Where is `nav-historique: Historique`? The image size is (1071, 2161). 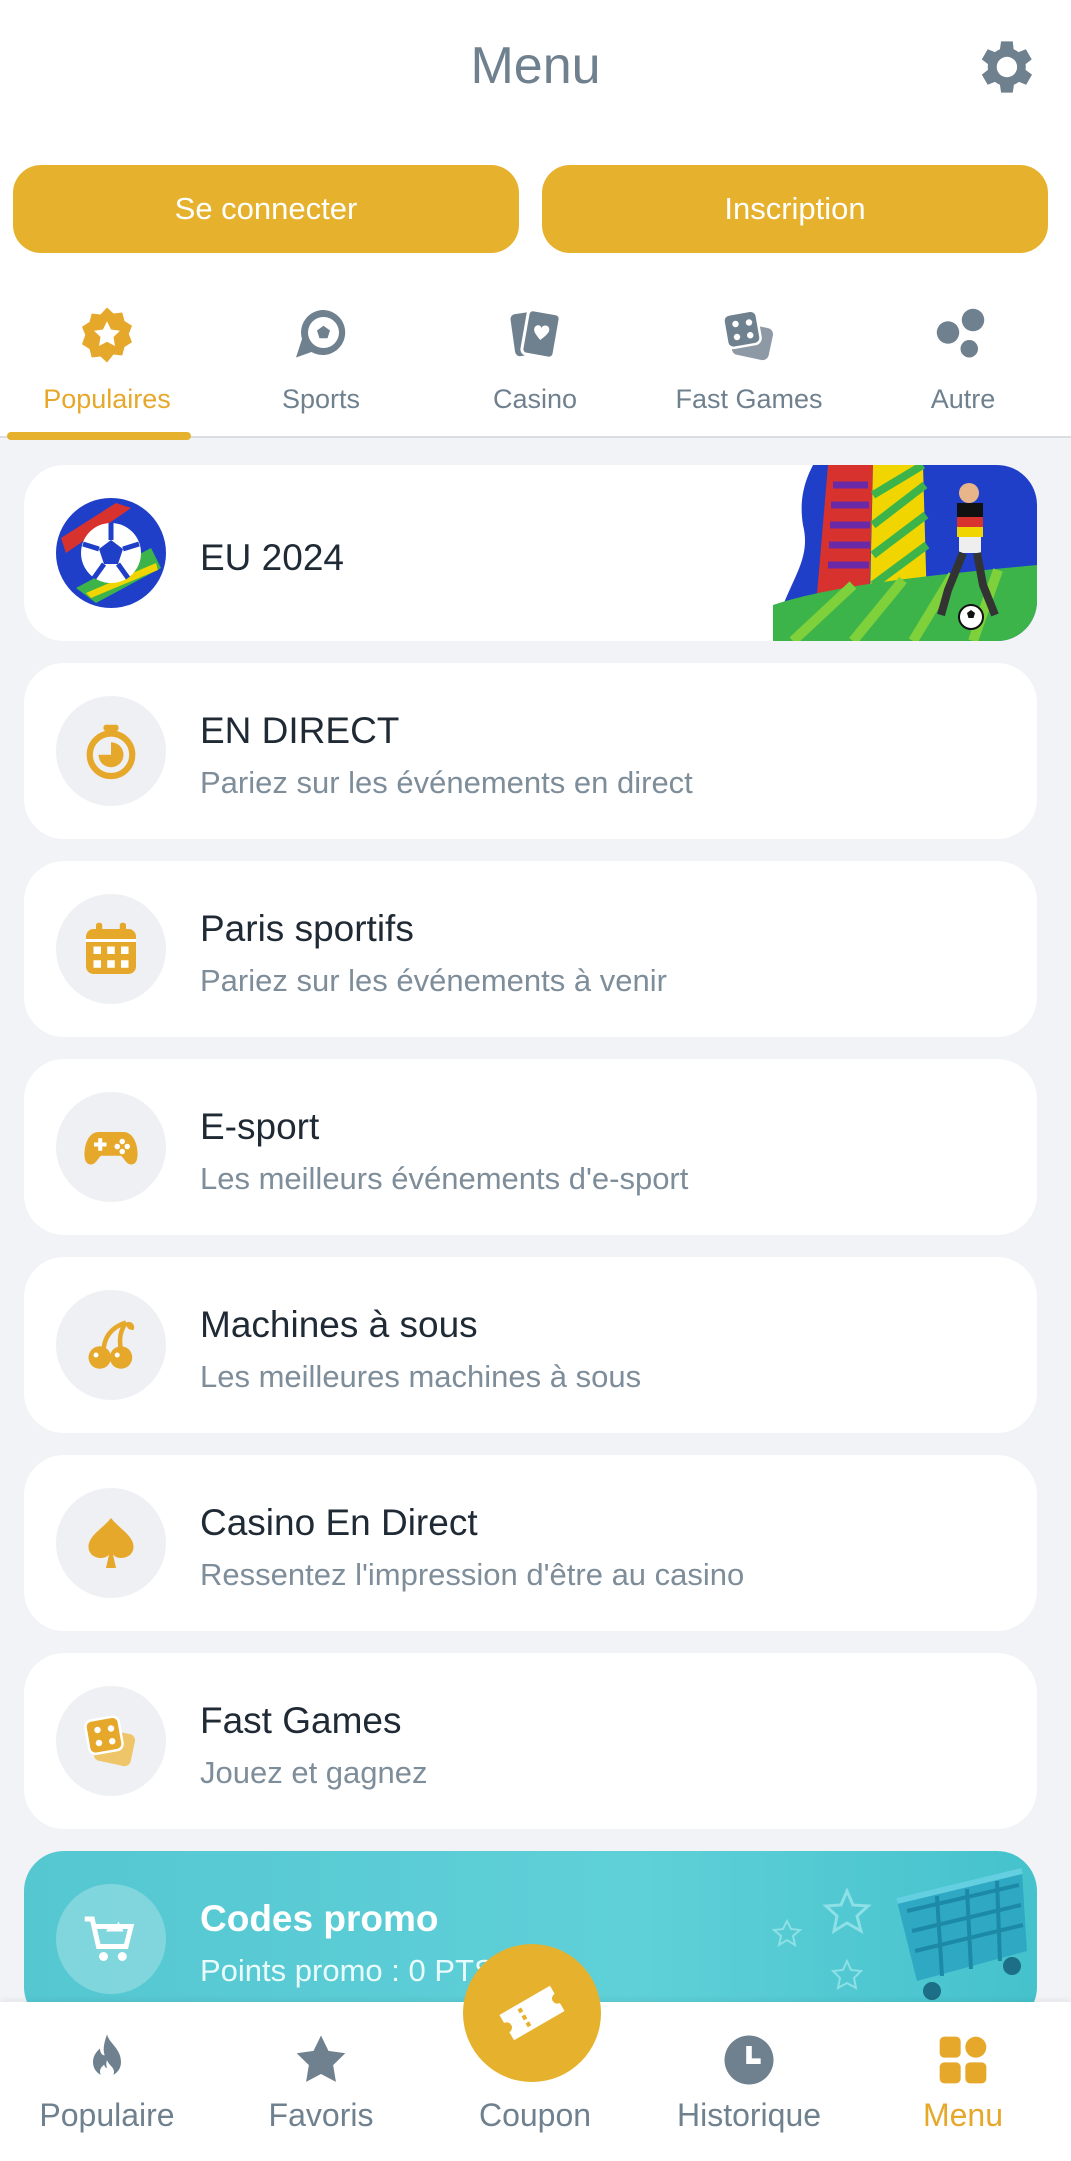 nav-historique: Historique is located at coordinates (749, 2081).